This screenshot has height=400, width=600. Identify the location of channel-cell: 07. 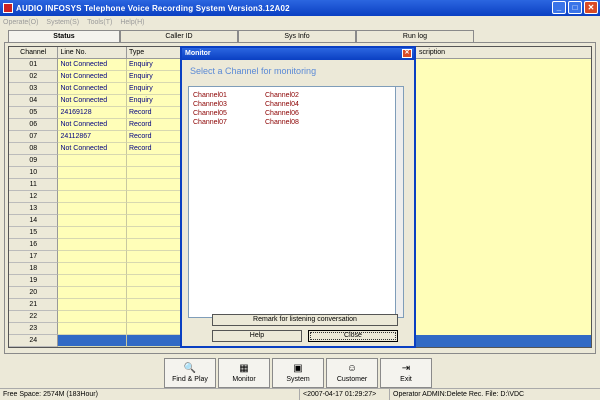
(34, 137).